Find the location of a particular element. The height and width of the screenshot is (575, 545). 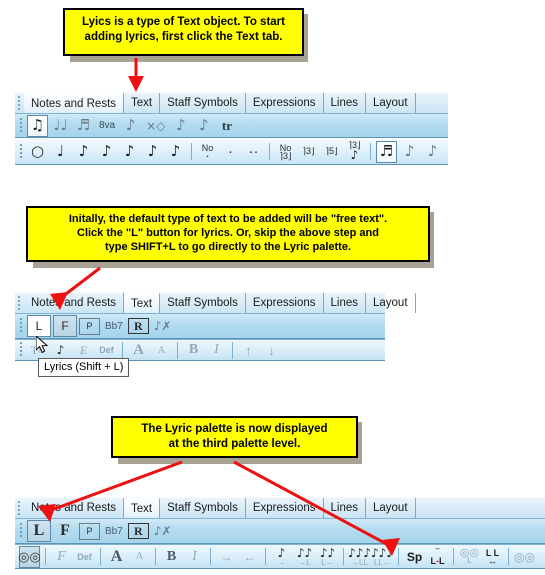

eighth-note-button: ♪ is located at coordinates (106, 152).